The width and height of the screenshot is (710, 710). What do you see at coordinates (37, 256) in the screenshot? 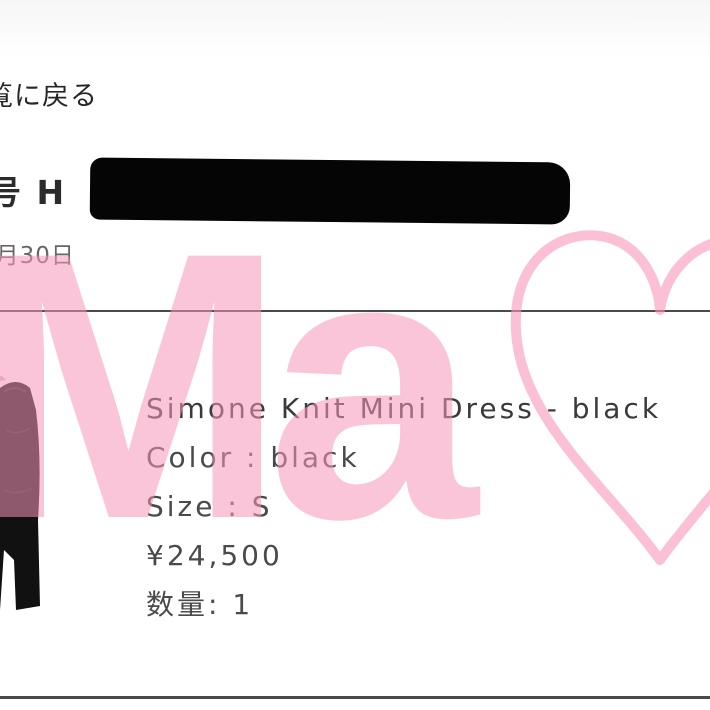
I see `order-date: 1月30日` at bounding box center [37, 256].